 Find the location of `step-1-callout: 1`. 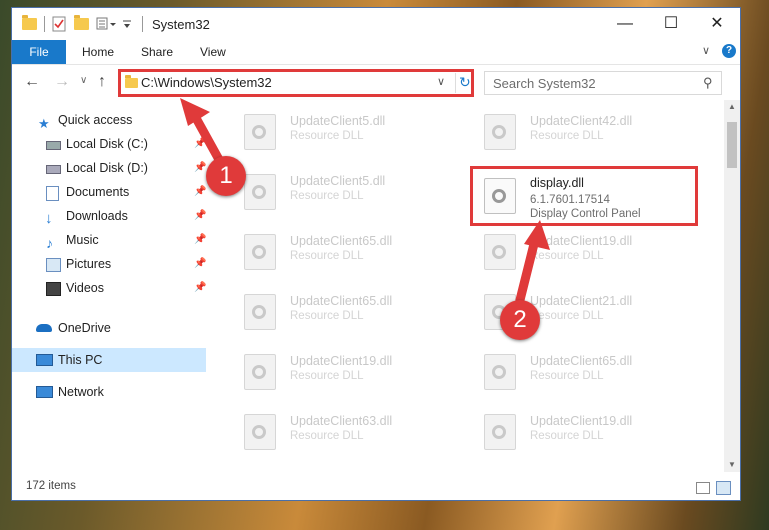

step-1-callout: 1 is located at coordinates (226, 176).